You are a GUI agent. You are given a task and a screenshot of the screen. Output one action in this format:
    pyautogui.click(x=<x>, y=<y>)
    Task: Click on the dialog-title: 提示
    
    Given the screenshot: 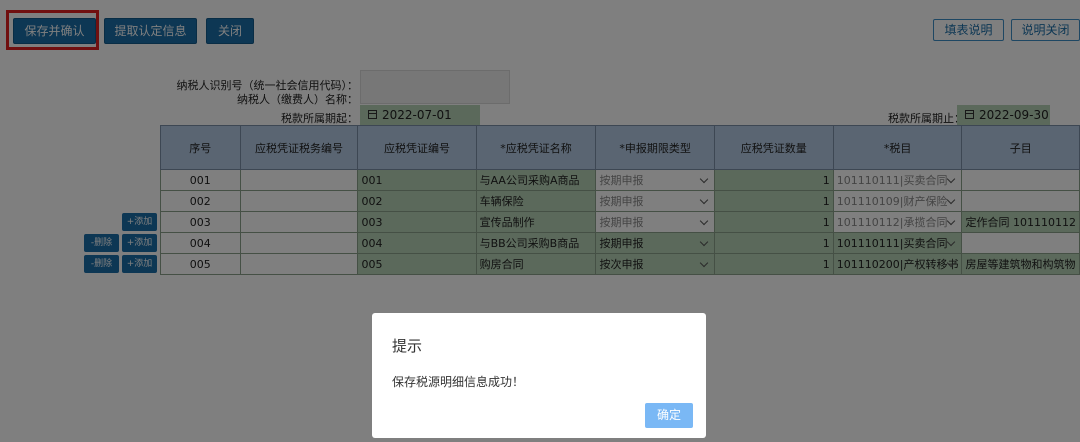 What is the action you would take?
    pyautogui.click(x=407, y=346)
    